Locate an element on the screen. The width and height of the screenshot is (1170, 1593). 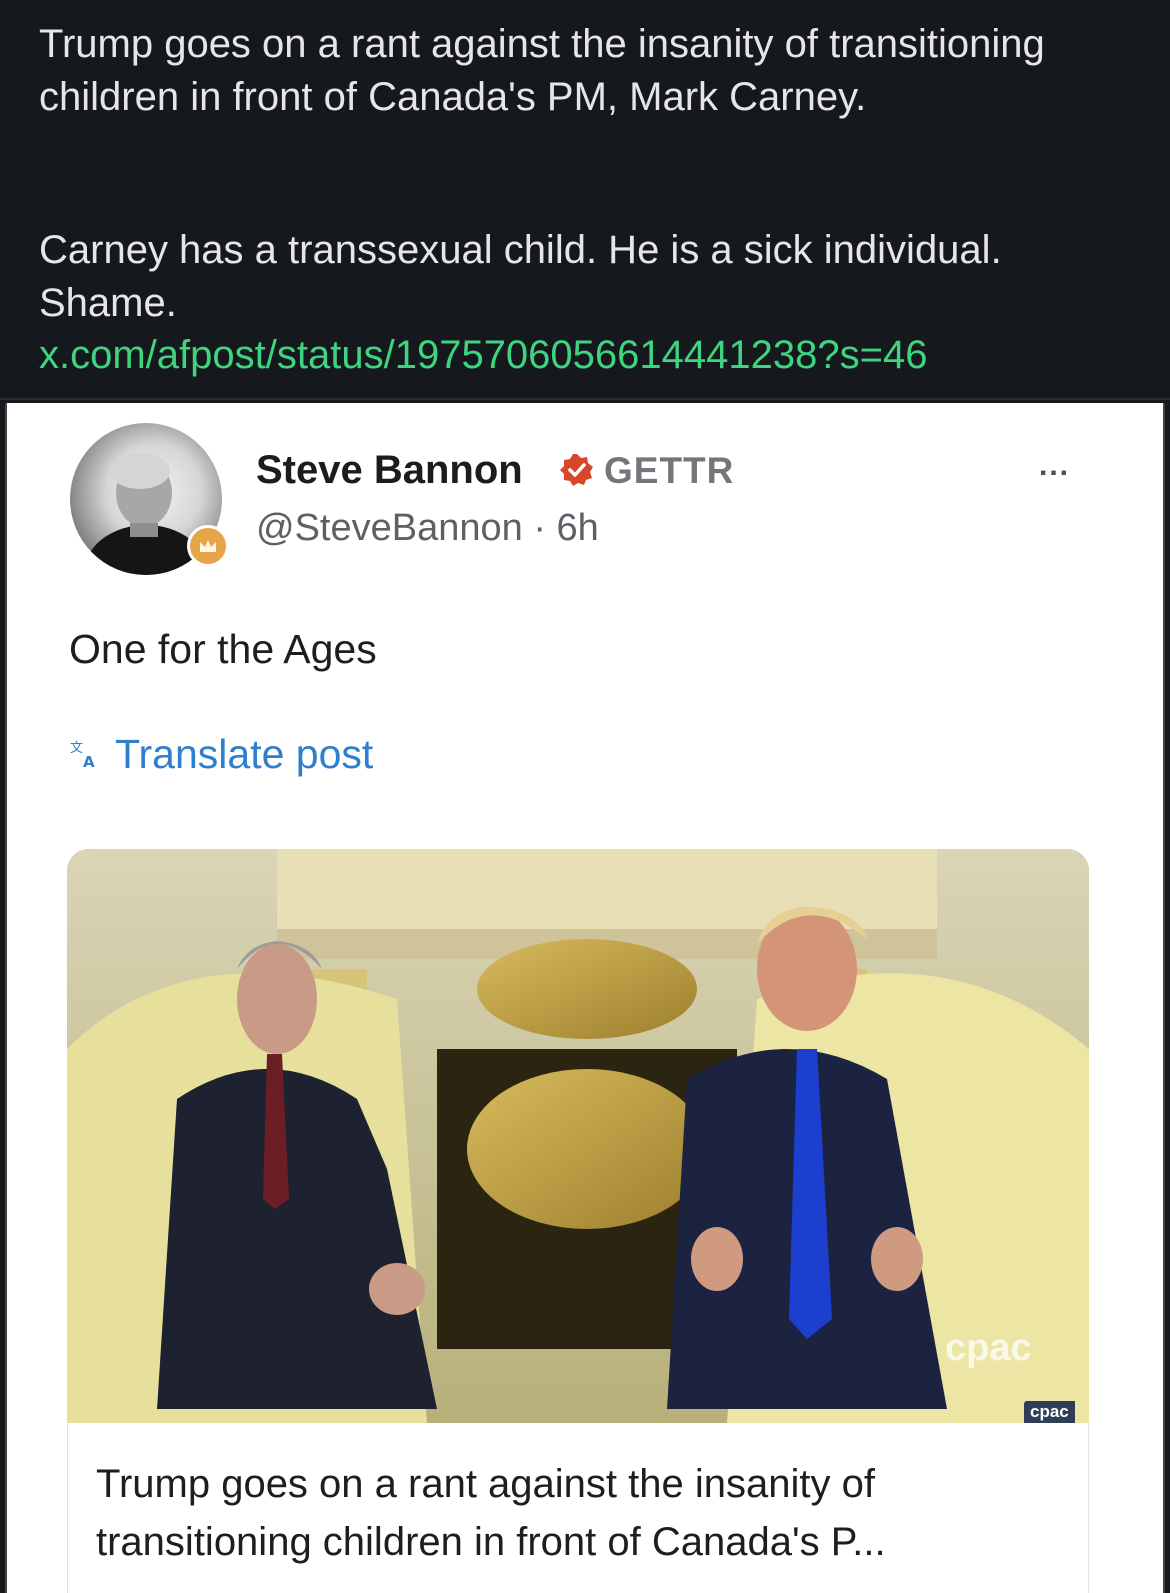
video-watermark-small: cpac is located at coordinates (1049, 1412).